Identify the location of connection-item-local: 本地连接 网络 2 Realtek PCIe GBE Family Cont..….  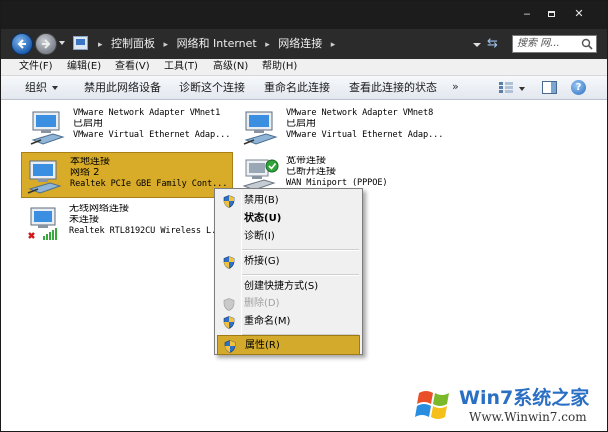
(127, 175).